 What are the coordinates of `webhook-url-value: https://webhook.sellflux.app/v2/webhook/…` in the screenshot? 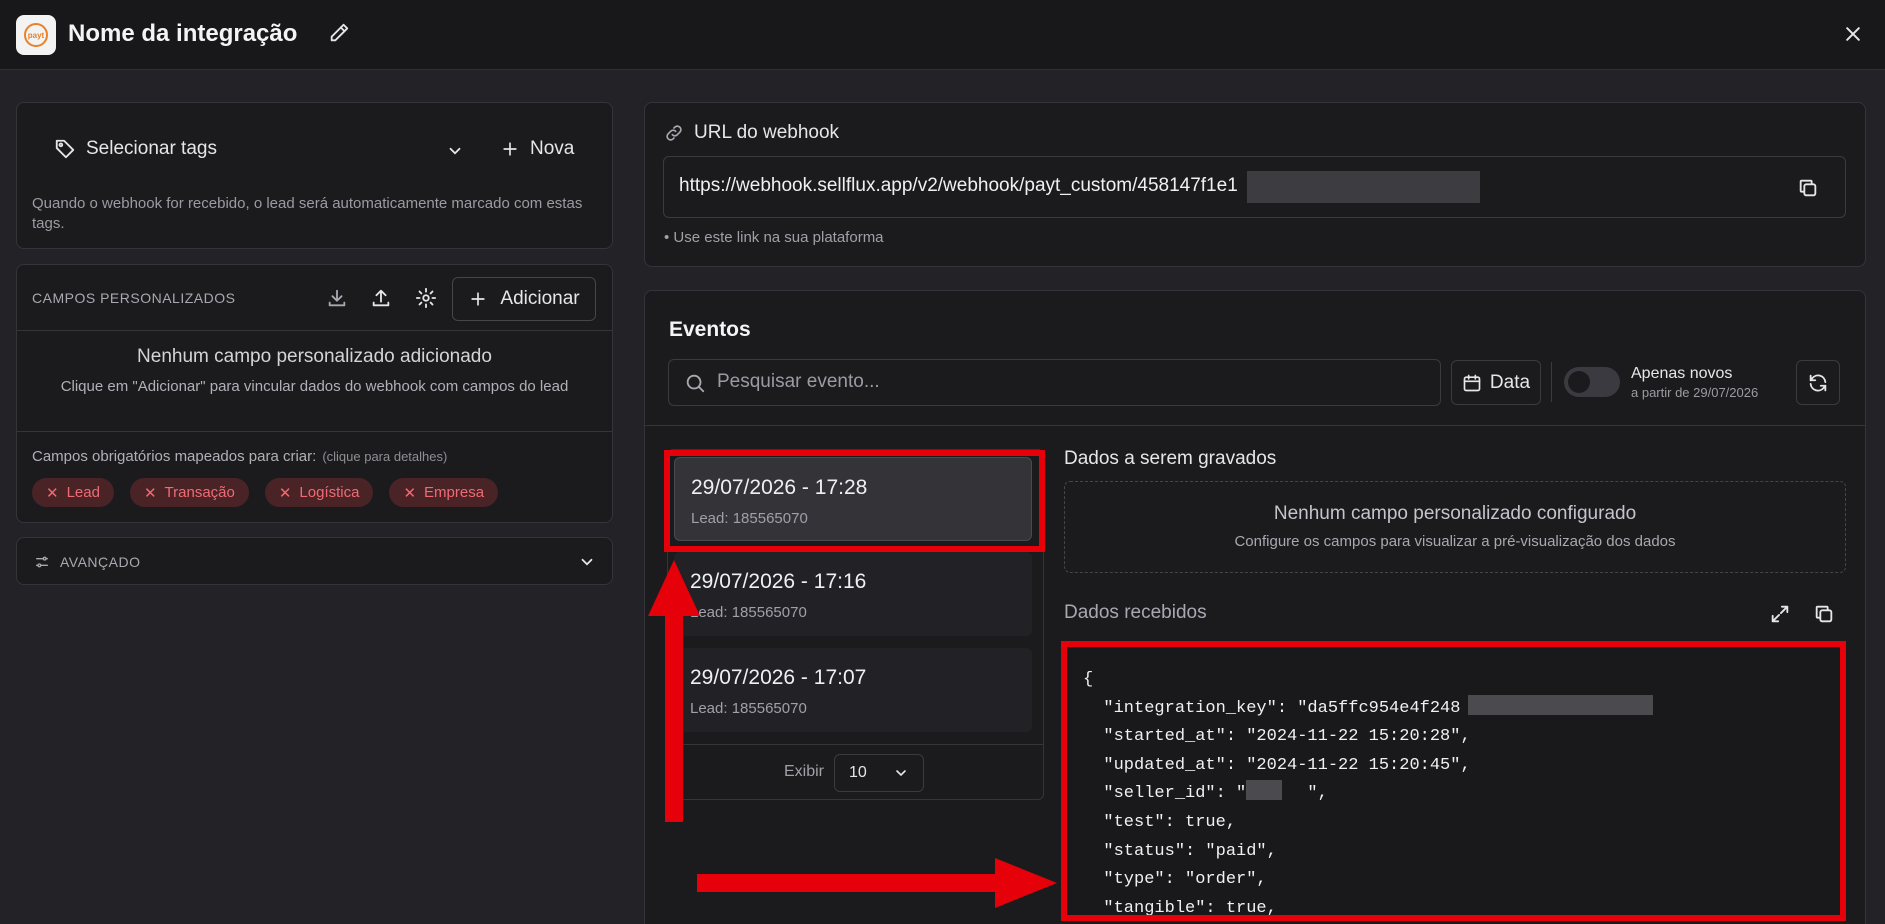 It's located at (958, 186).